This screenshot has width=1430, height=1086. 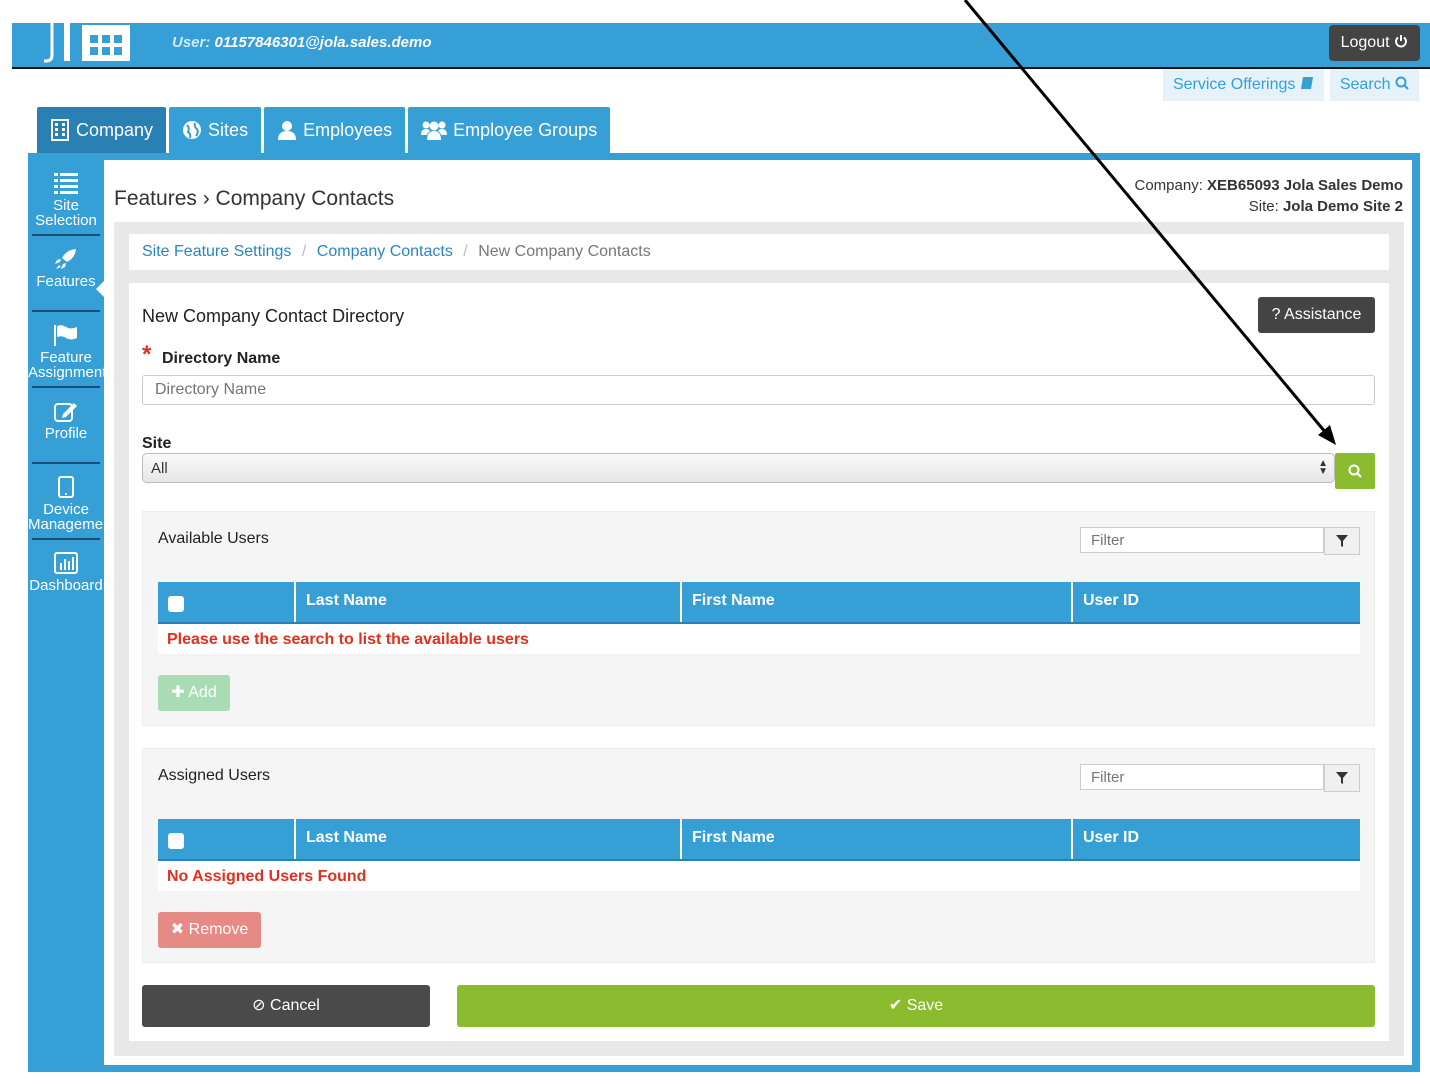 I want to click on breadcrumb-company-contacts: Company Contacts, so click(x=385, y=251).